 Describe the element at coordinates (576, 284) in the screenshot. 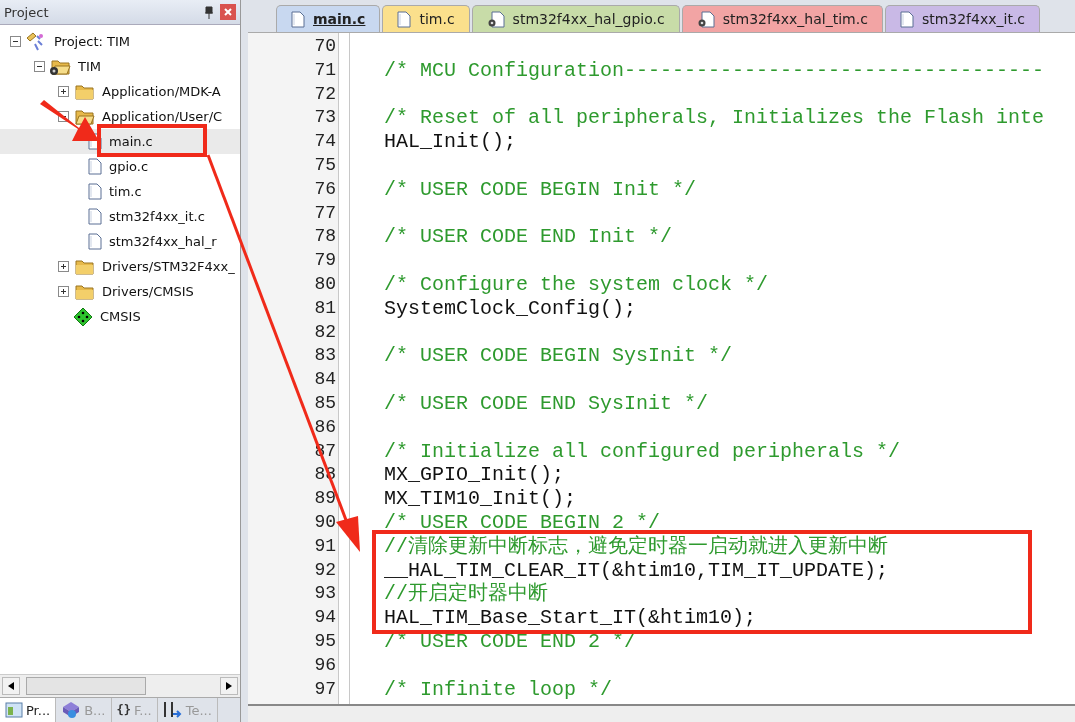

I see `code-comment: /* Configure the system clock */` at that location.